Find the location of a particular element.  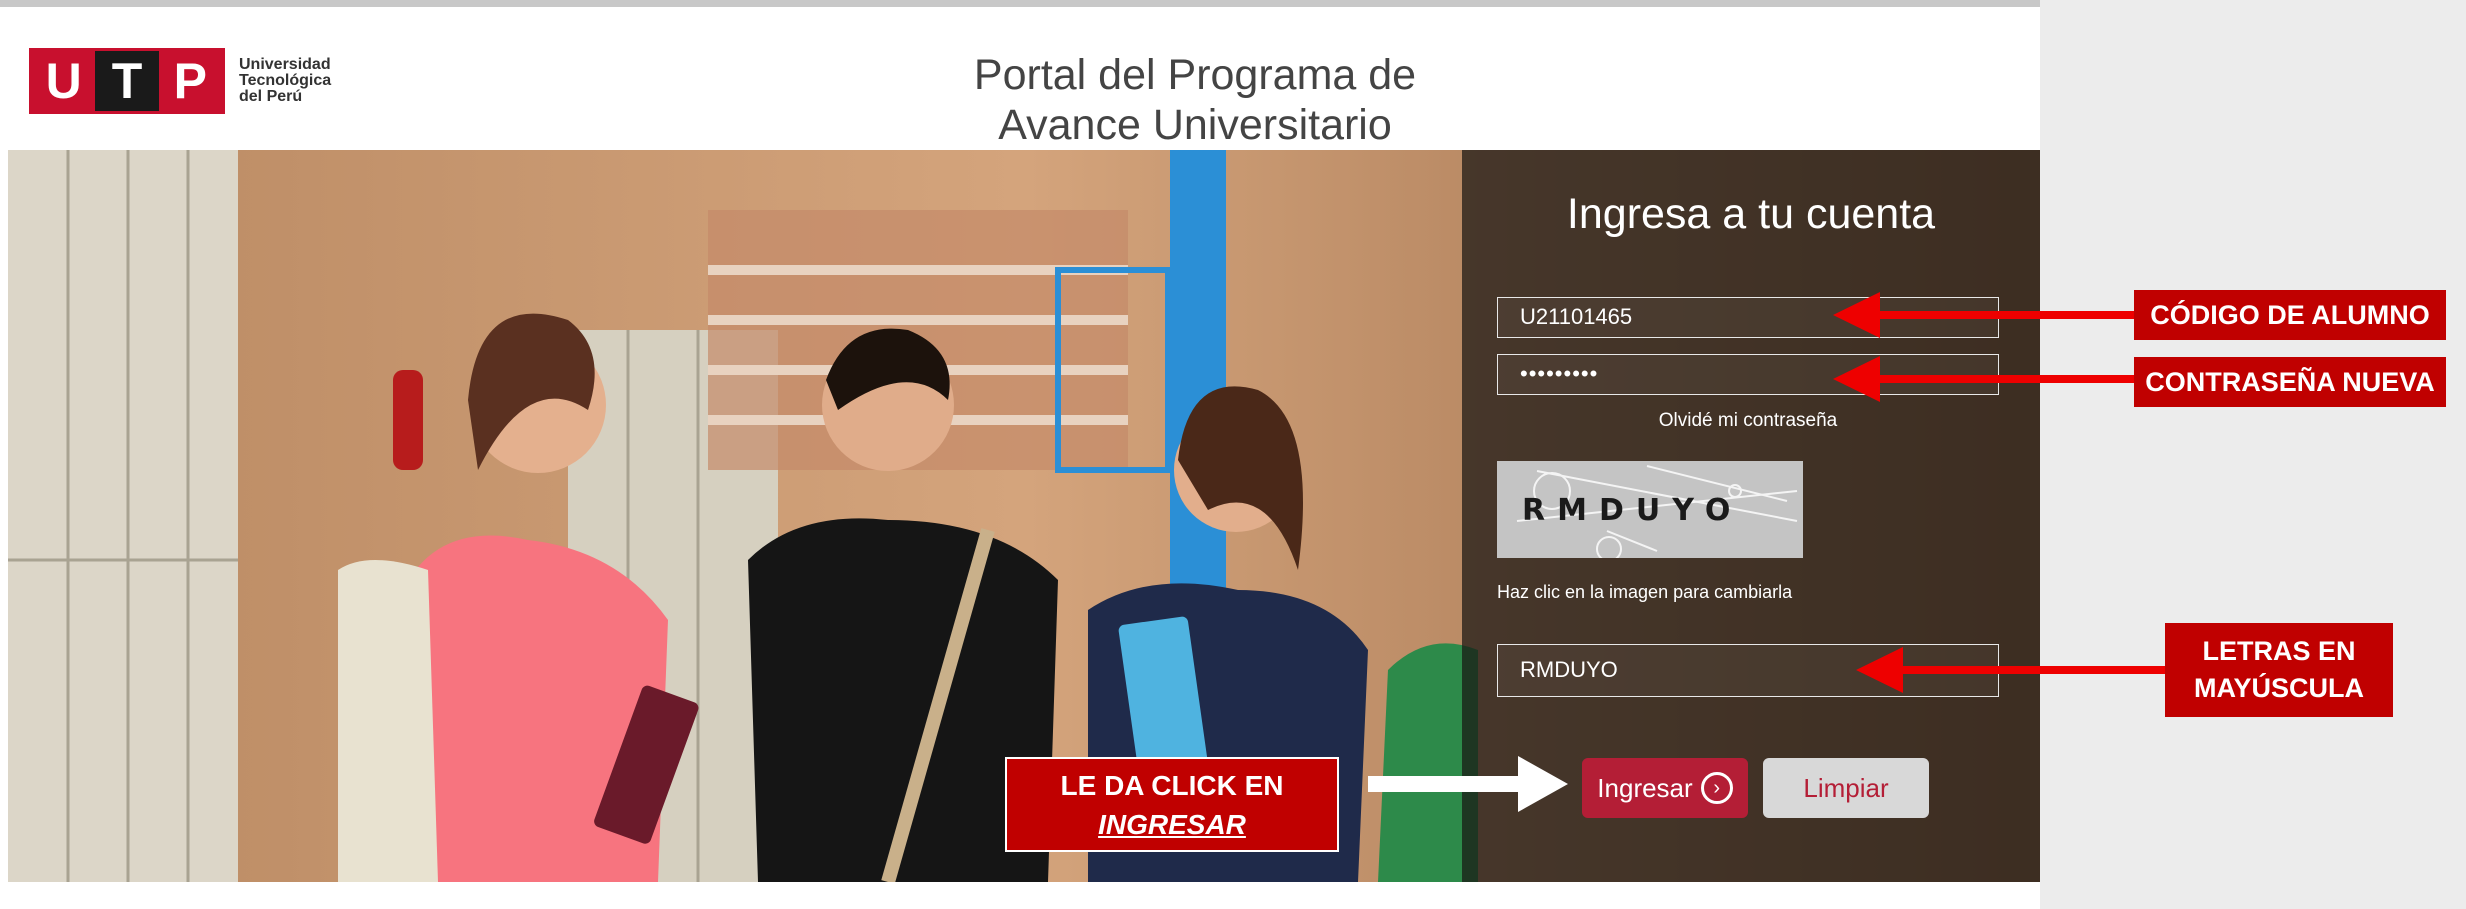

annotation-click-line-2: INGRESAR is located at coordinates (1172, 824).